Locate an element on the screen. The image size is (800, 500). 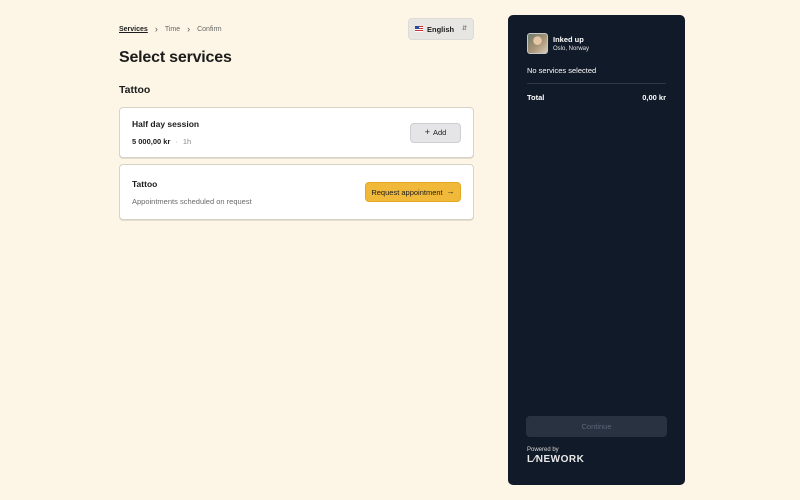
request-label: Request appointment is located at coordinates (407, 192).